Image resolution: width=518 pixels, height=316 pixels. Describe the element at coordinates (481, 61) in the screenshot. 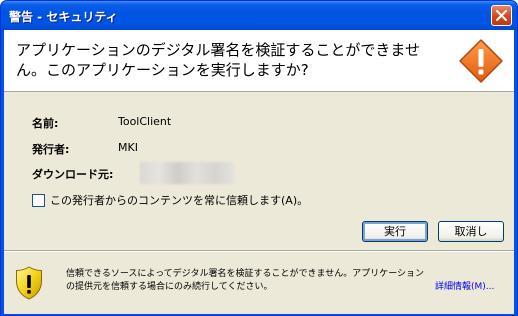

I see `warning-diamond-icon` at that location.